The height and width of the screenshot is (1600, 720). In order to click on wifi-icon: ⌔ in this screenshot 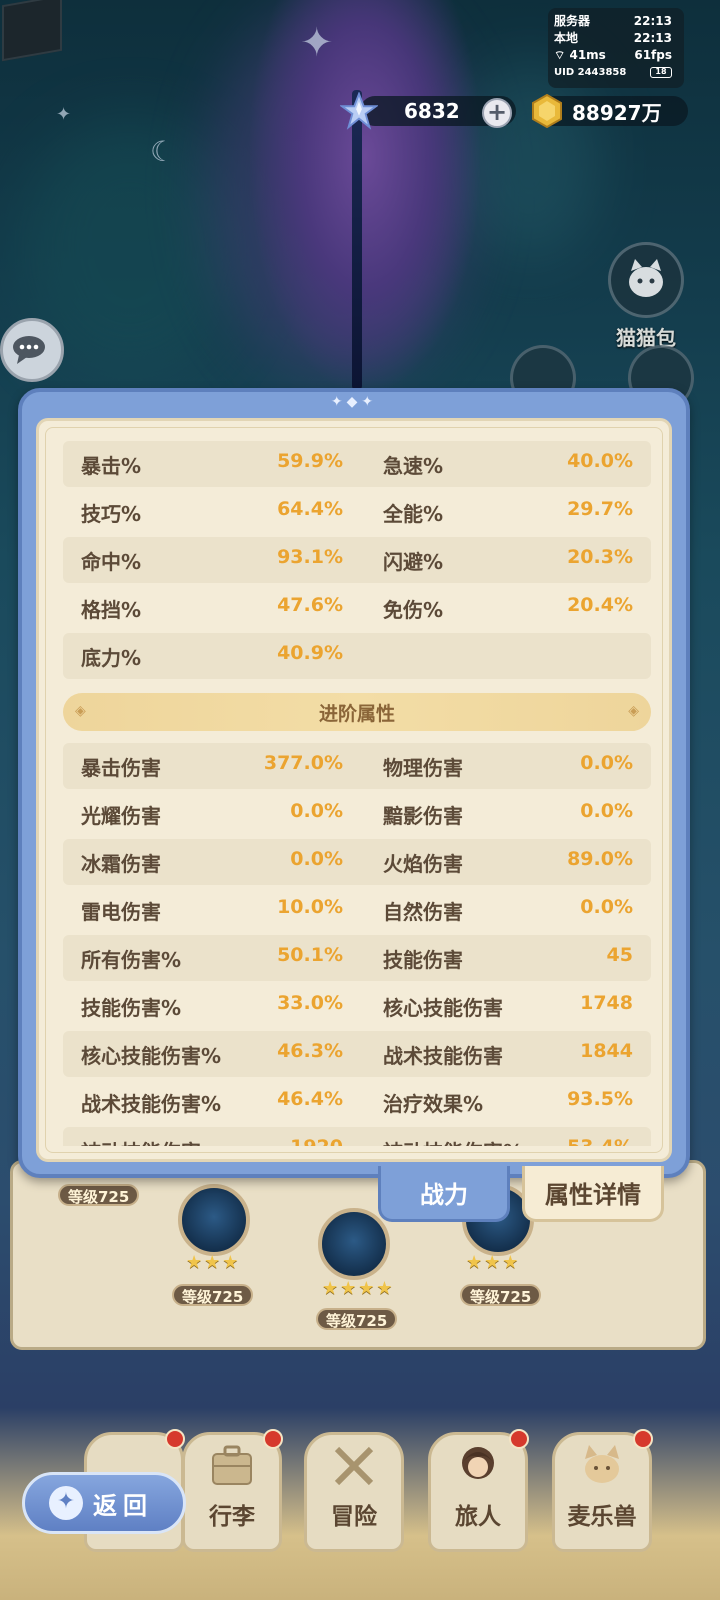, I will do `click(560, 55)`.